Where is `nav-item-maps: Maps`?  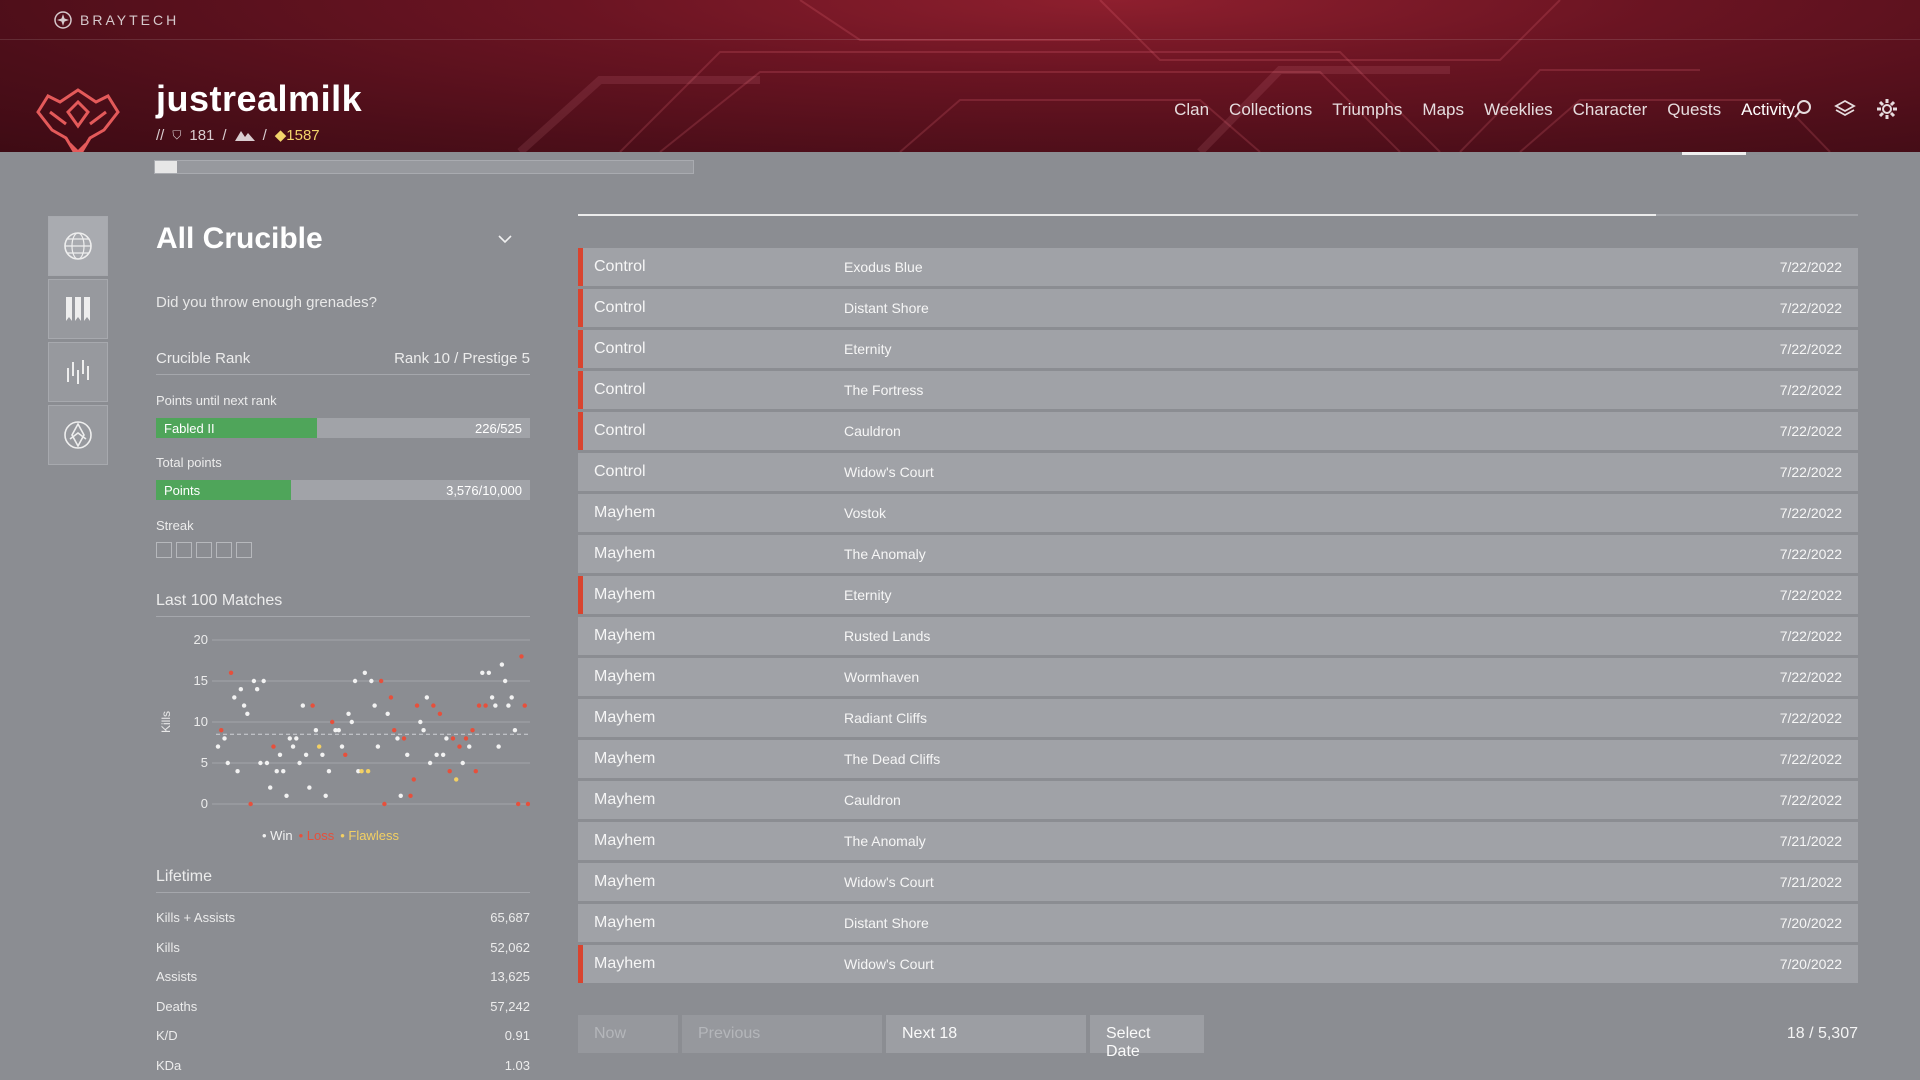 nav-item-maps: Maps is located at coordinates (1443, 110).